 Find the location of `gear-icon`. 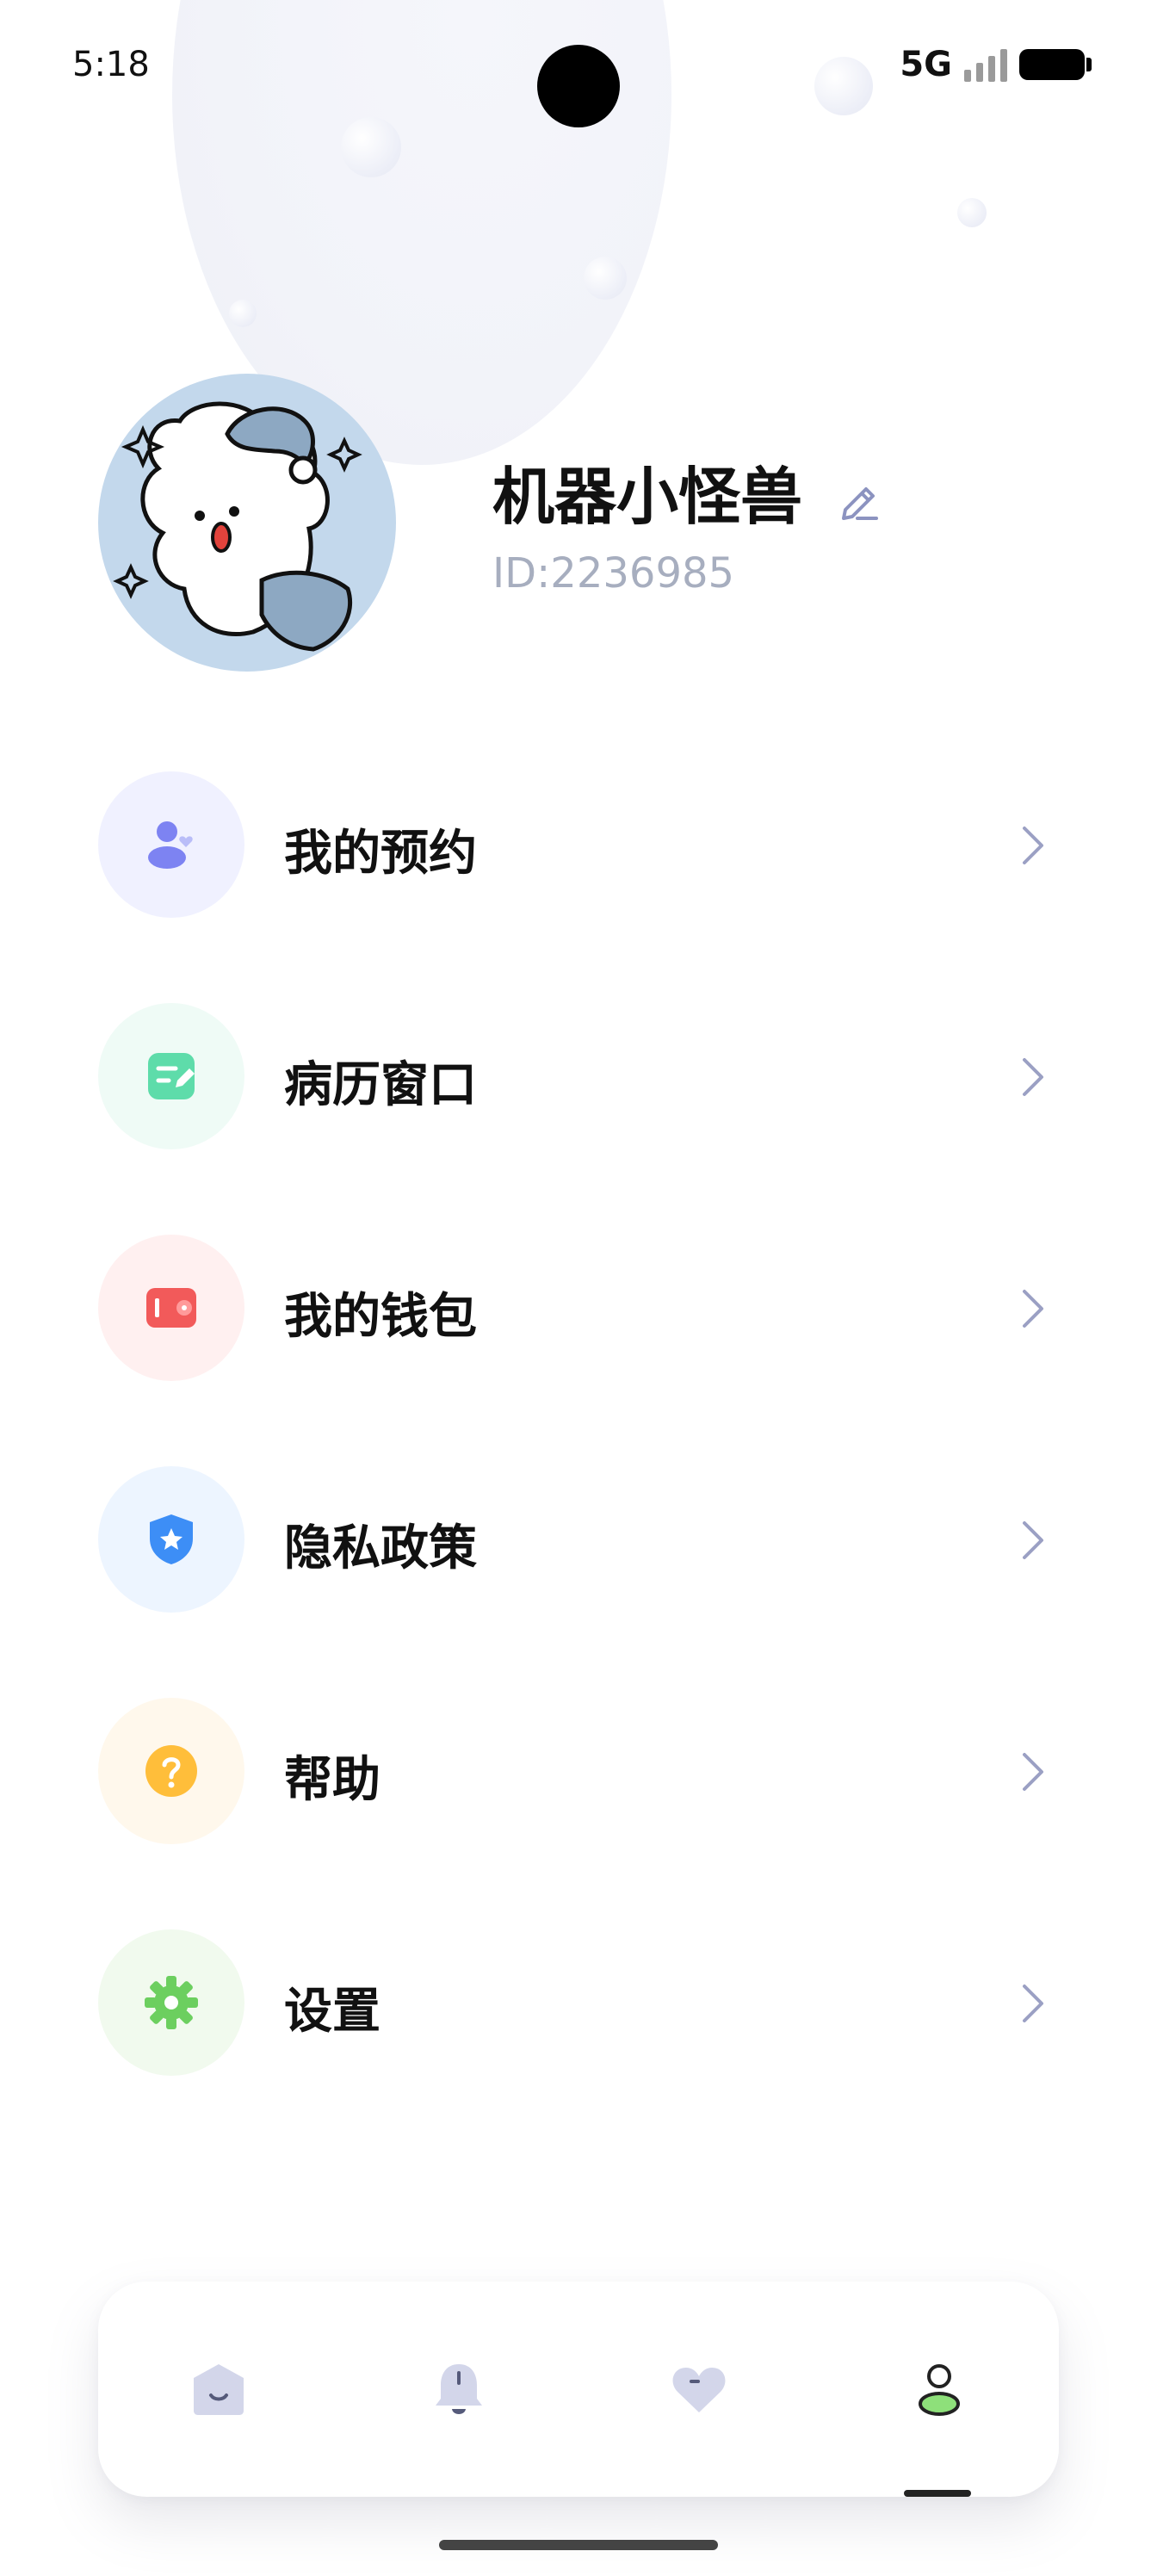

gear-icon is located at coordinates (171, 2003).